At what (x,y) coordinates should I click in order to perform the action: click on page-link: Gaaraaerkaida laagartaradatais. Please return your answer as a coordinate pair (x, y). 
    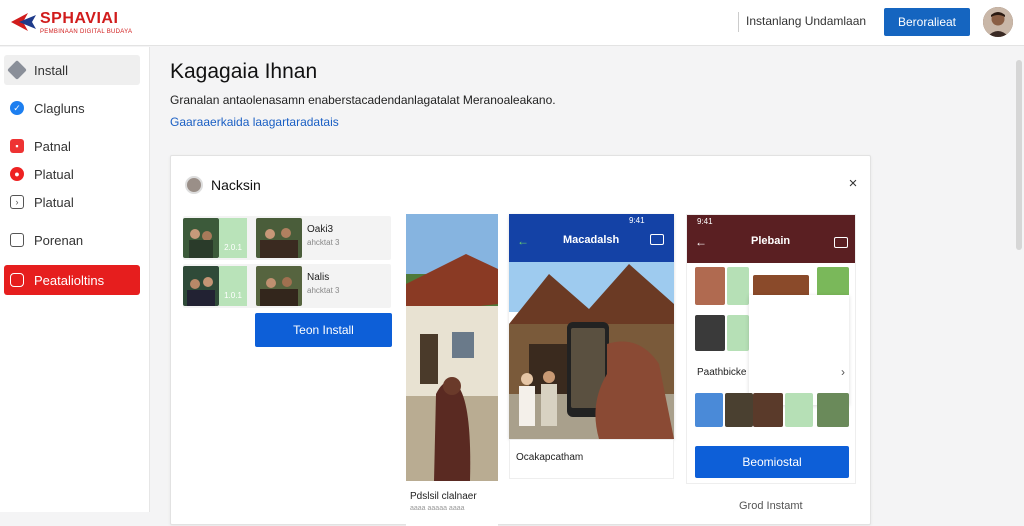
    Looking at the image, I should click on (254, 122).